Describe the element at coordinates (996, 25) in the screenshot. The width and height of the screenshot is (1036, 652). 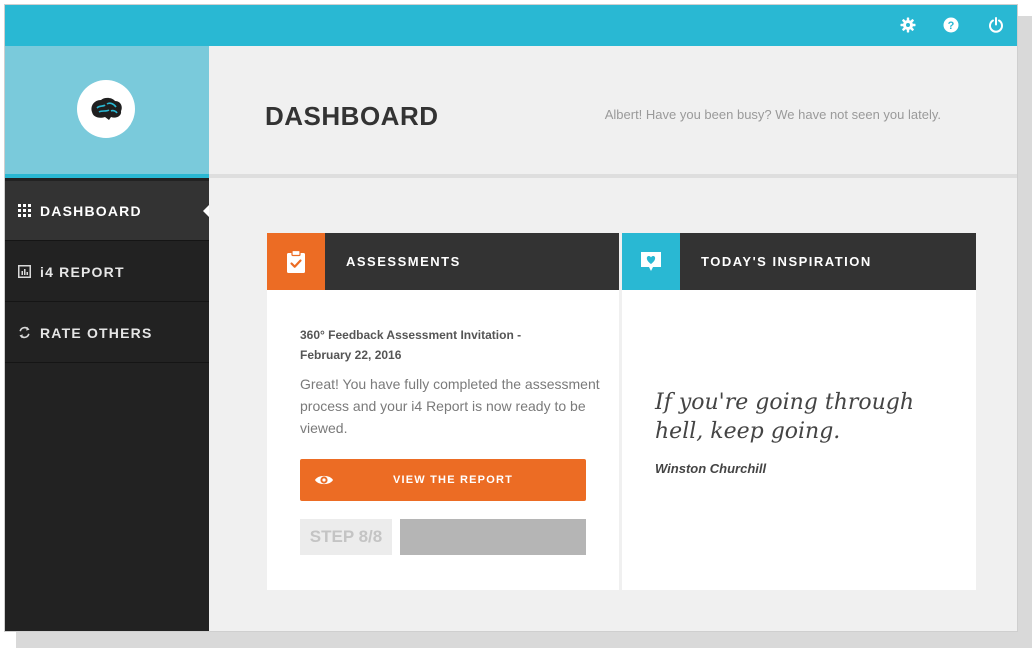
I see `power-icon` at that location.